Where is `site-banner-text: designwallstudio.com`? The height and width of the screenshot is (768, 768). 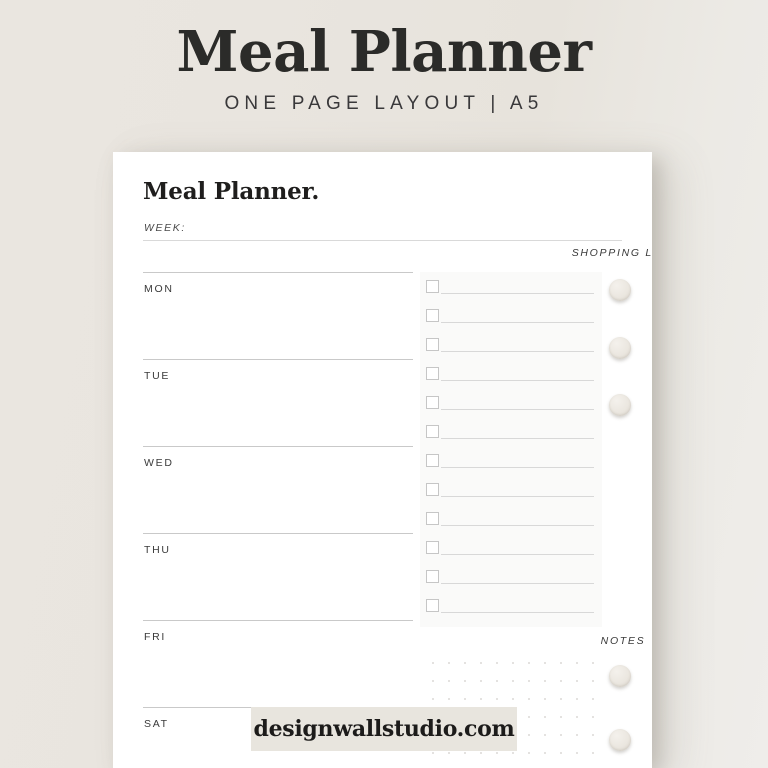
site-banner-text: designwallstudio.com is located at coordinates (384, 729).